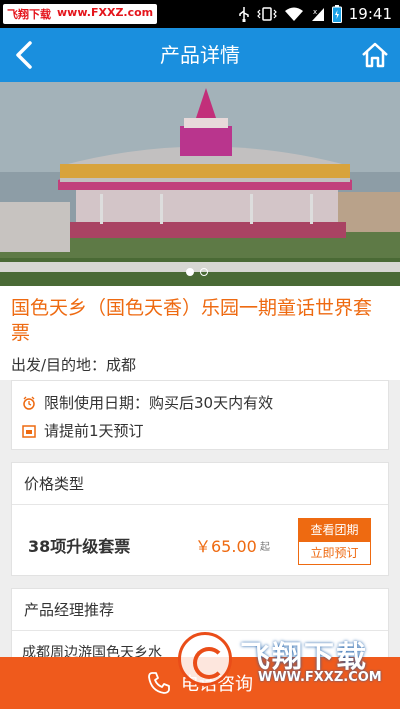  I want to click on wifi-icon, so click(293, 14).